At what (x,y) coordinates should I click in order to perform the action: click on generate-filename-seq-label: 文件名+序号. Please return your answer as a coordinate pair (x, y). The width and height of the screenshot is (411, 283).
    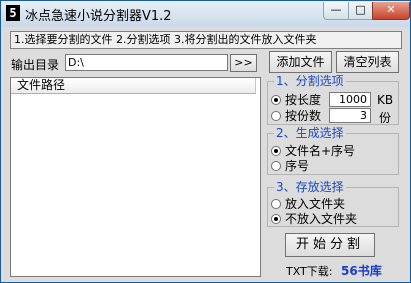
    Looking at the image, I should click on (320, 151).